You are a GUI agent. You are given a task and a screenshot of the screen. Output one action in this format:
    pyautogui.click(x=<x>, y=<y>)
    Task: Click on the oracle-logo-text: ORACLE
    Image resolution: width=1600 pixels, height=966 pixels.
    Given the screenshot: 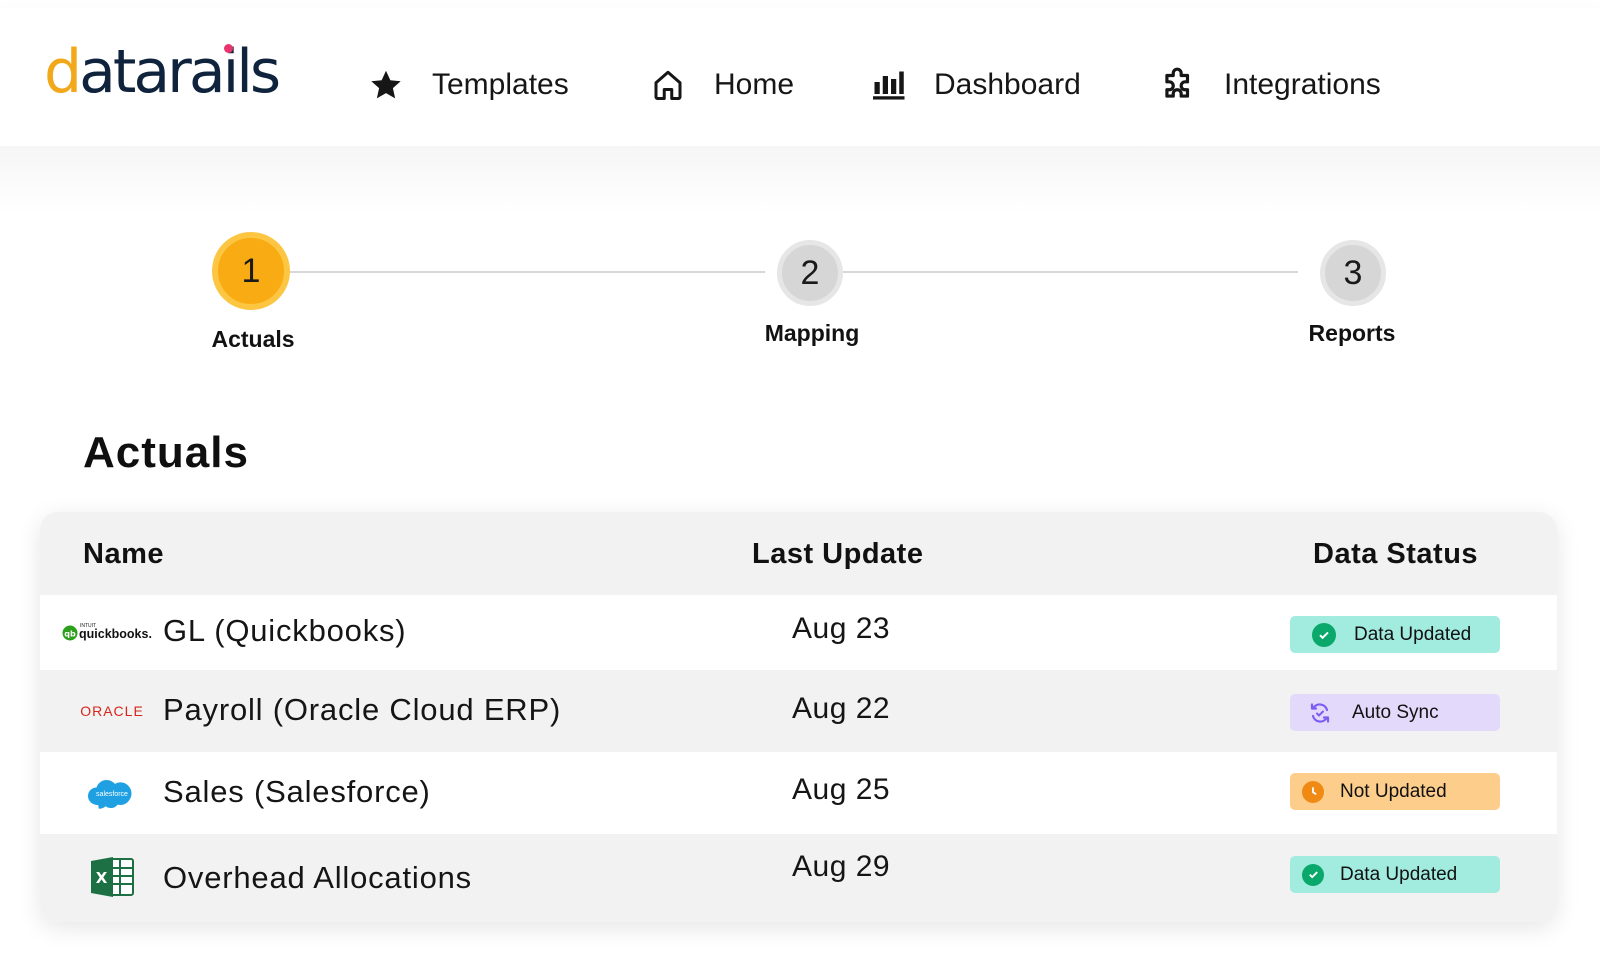 What is the action you would take?
    pyautogui.click(x=112, y=711)
    